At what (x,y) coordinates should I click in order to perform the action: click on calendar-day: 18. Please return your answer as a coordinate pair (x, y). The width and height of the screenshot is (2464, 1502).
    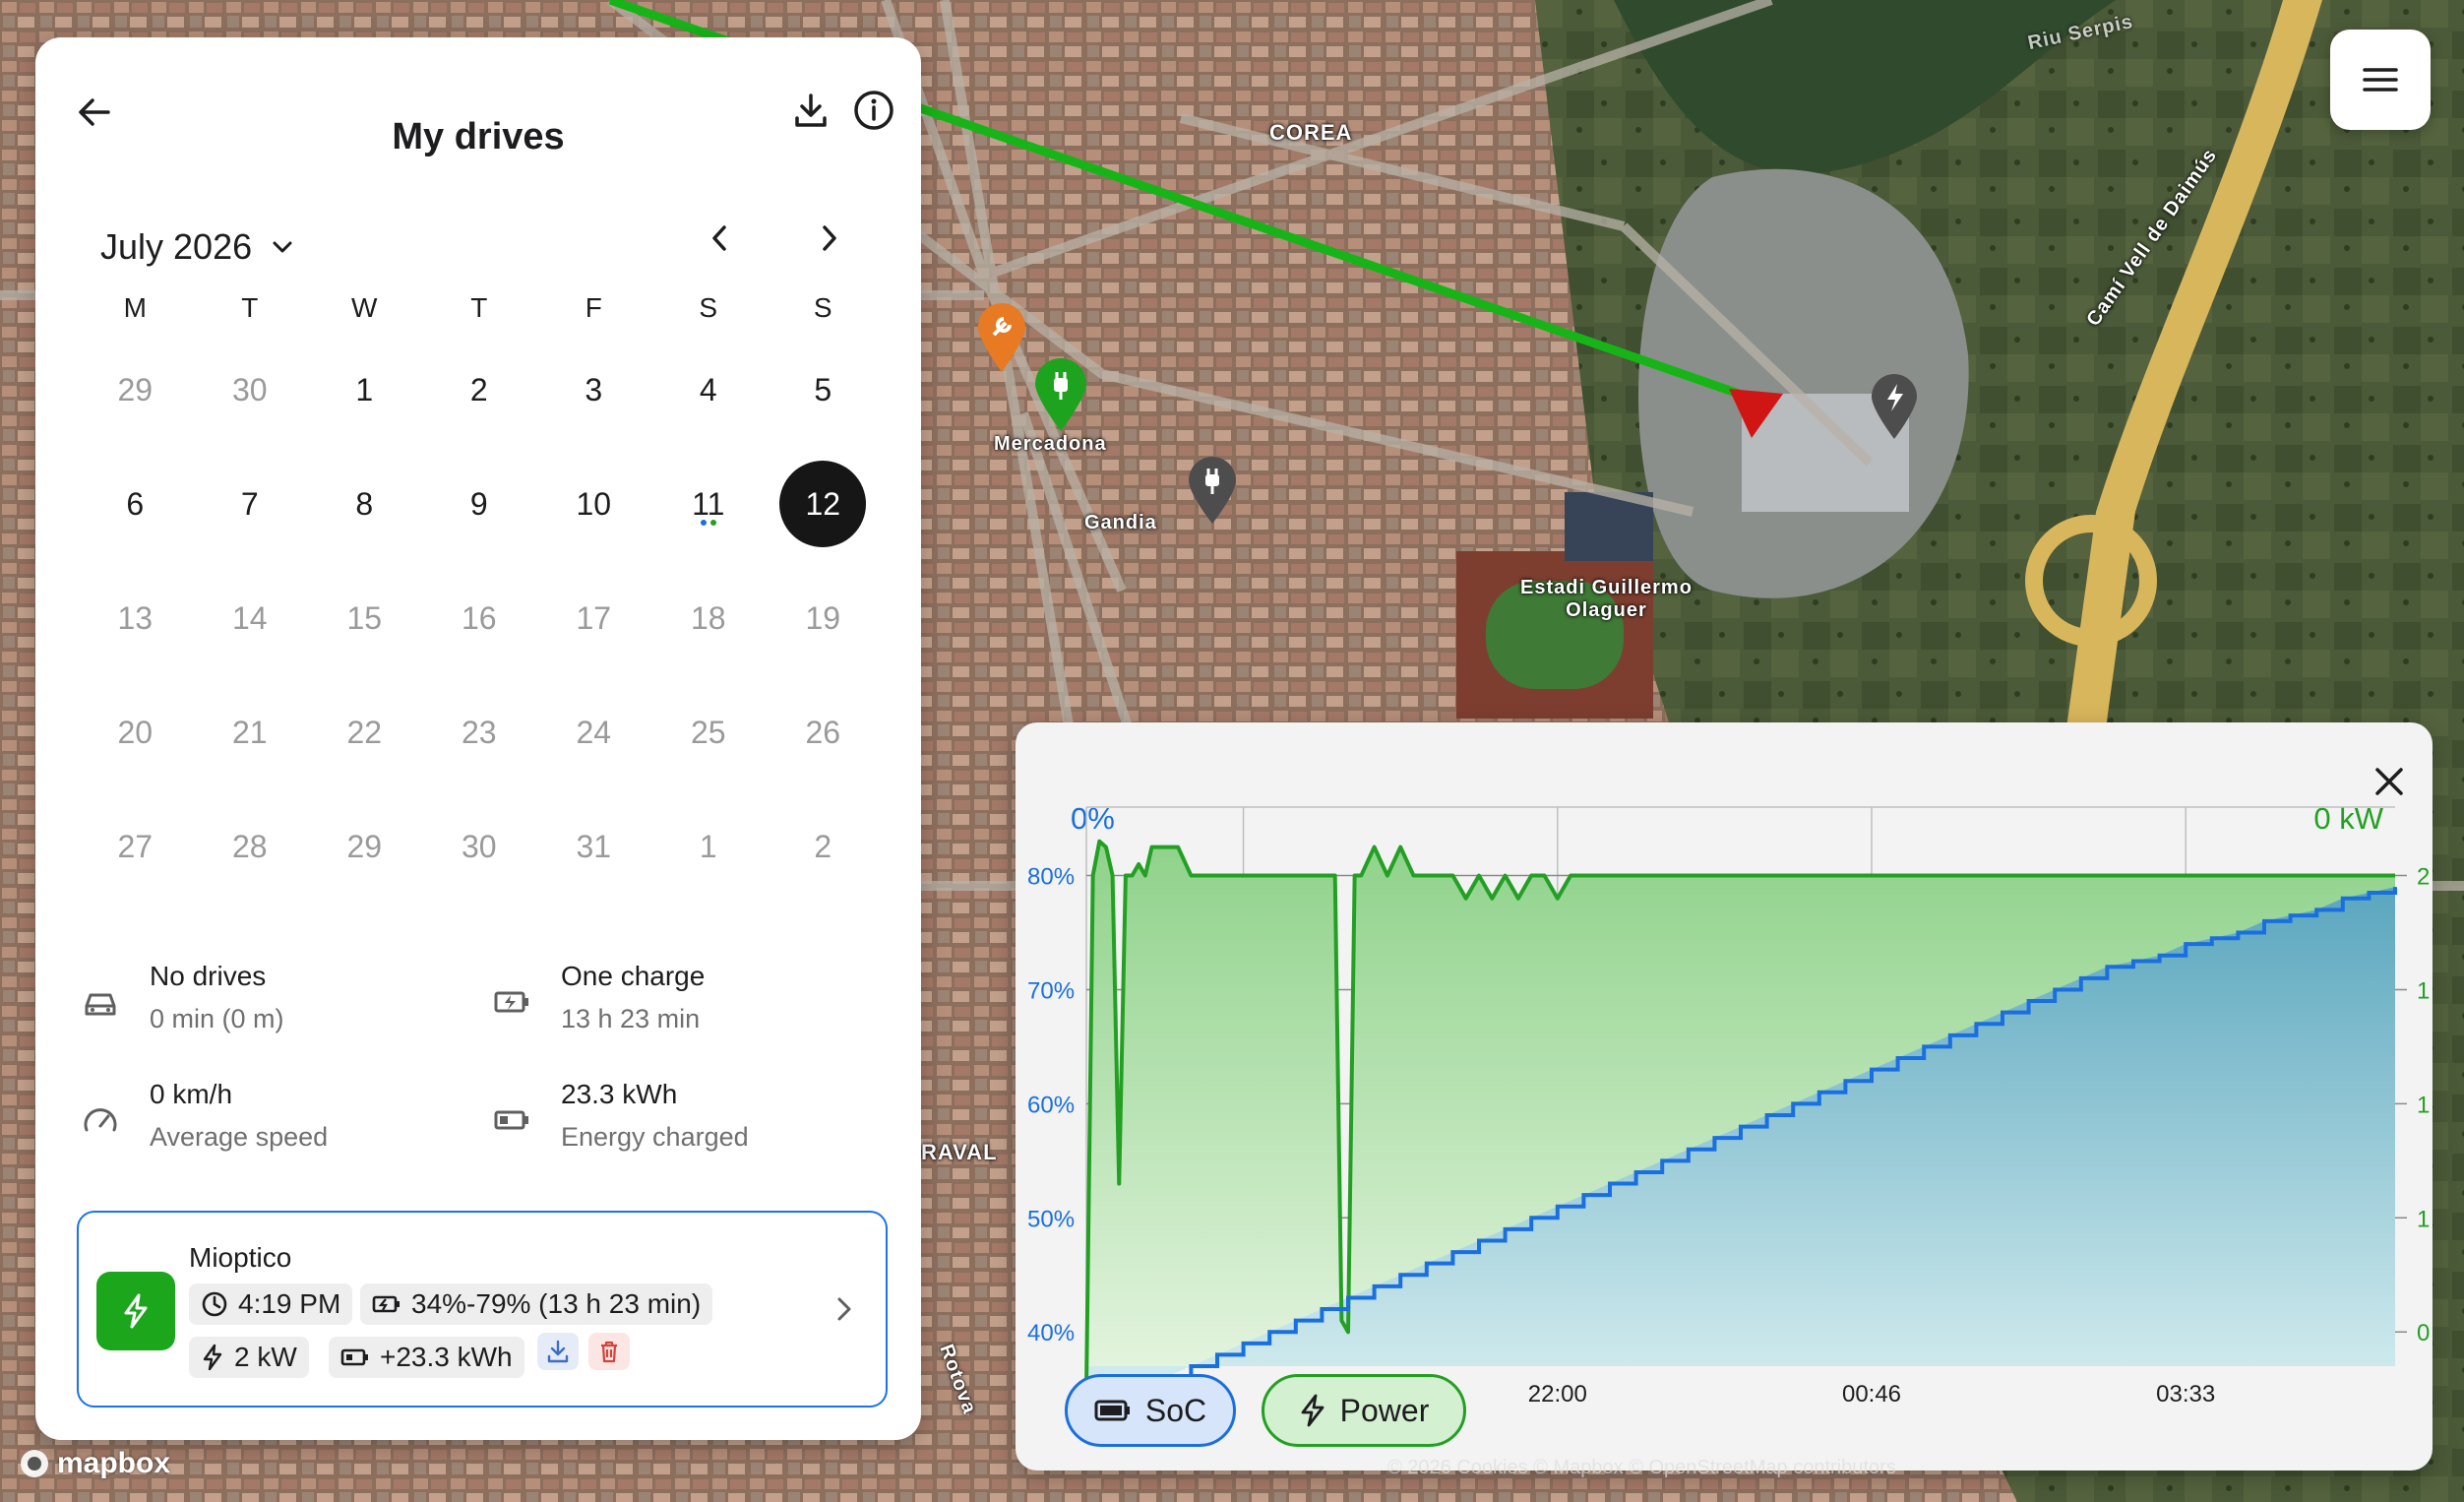
    Looking at the image, I should click on (709, 618).